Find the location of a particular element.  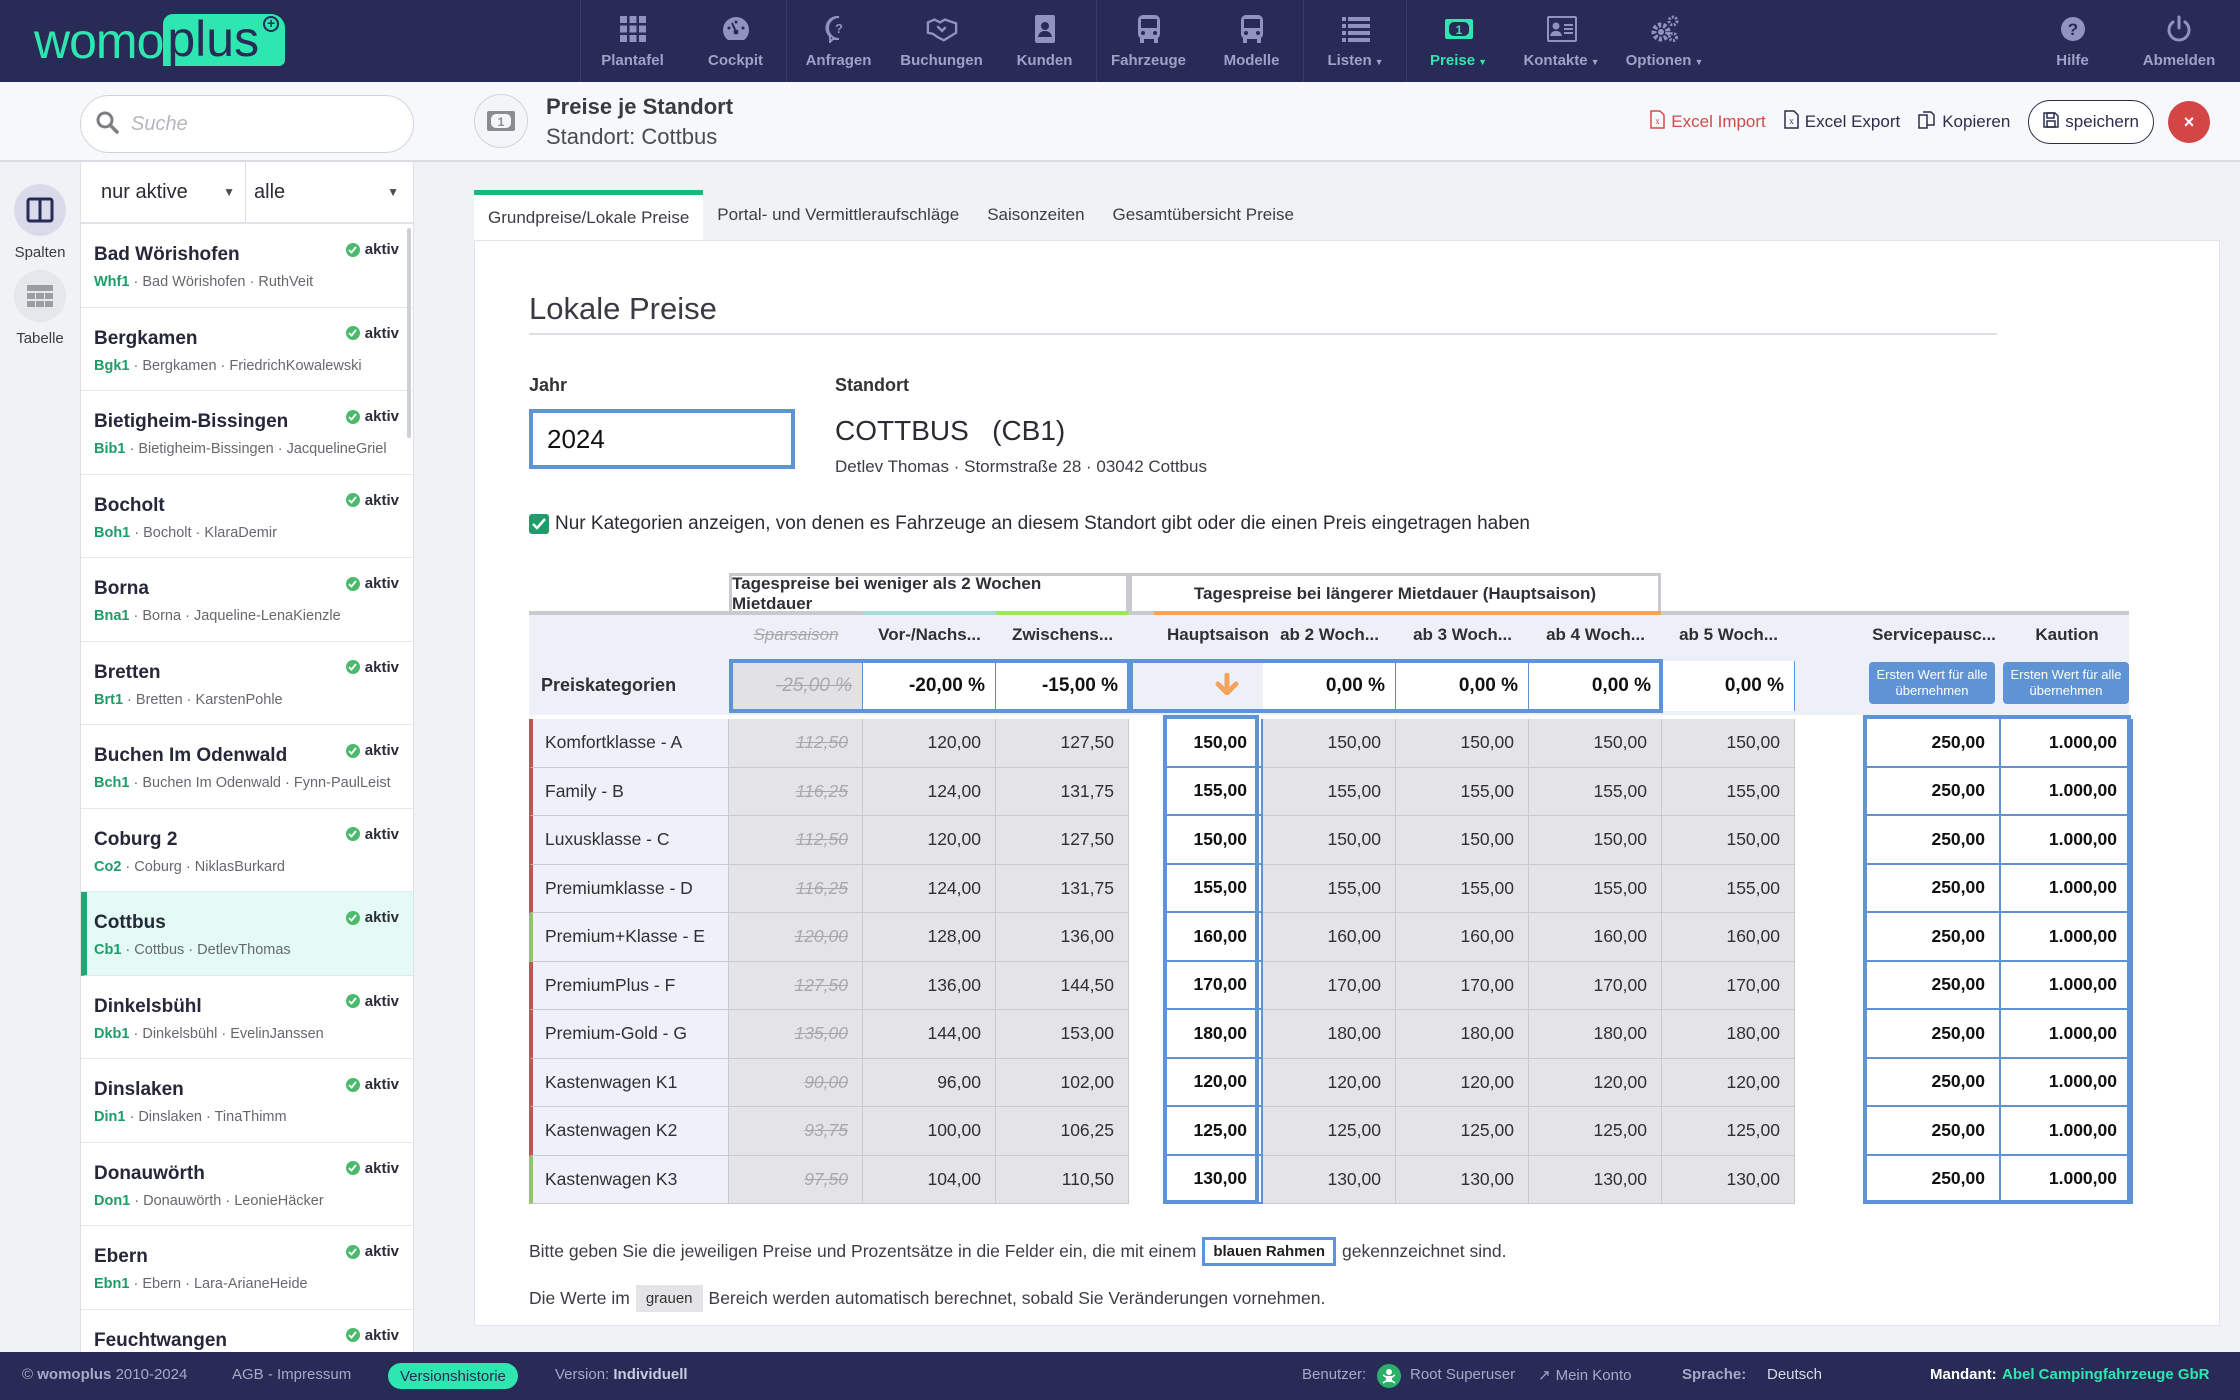

nav-item-kontakte: Kontakte ▼ is located at coordinates (1561, 41).